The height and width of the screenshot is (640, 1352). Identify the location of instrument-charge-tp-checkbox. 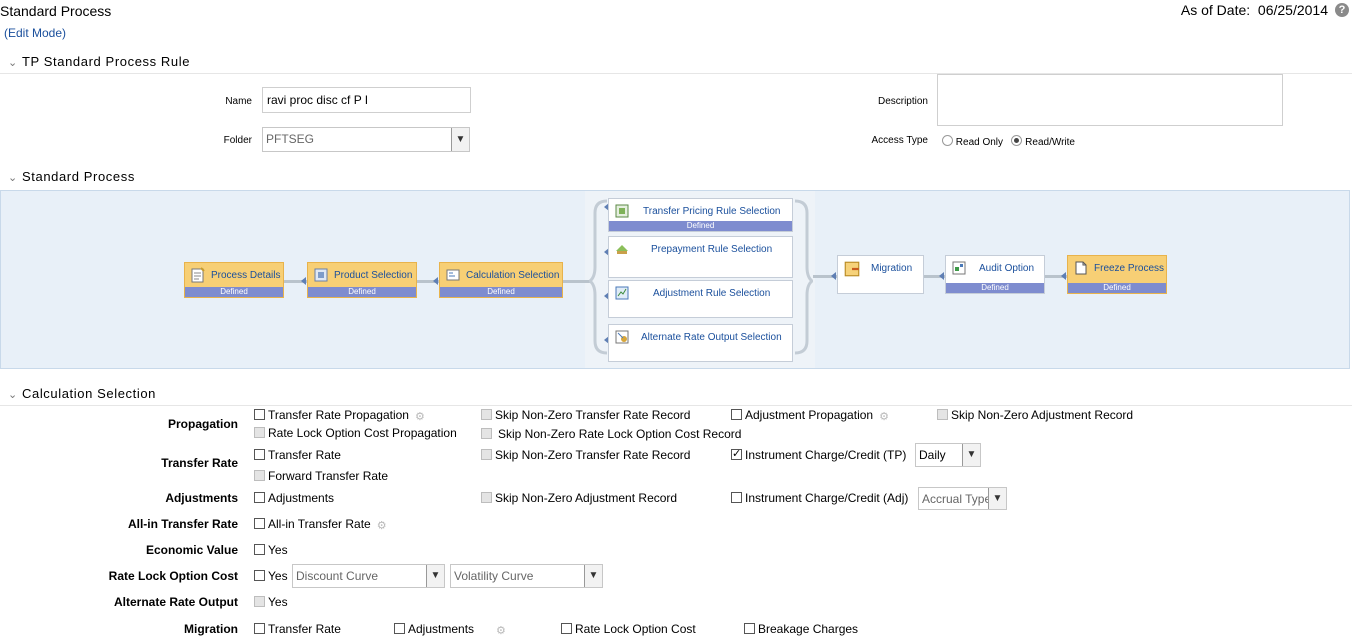
(736, 453).